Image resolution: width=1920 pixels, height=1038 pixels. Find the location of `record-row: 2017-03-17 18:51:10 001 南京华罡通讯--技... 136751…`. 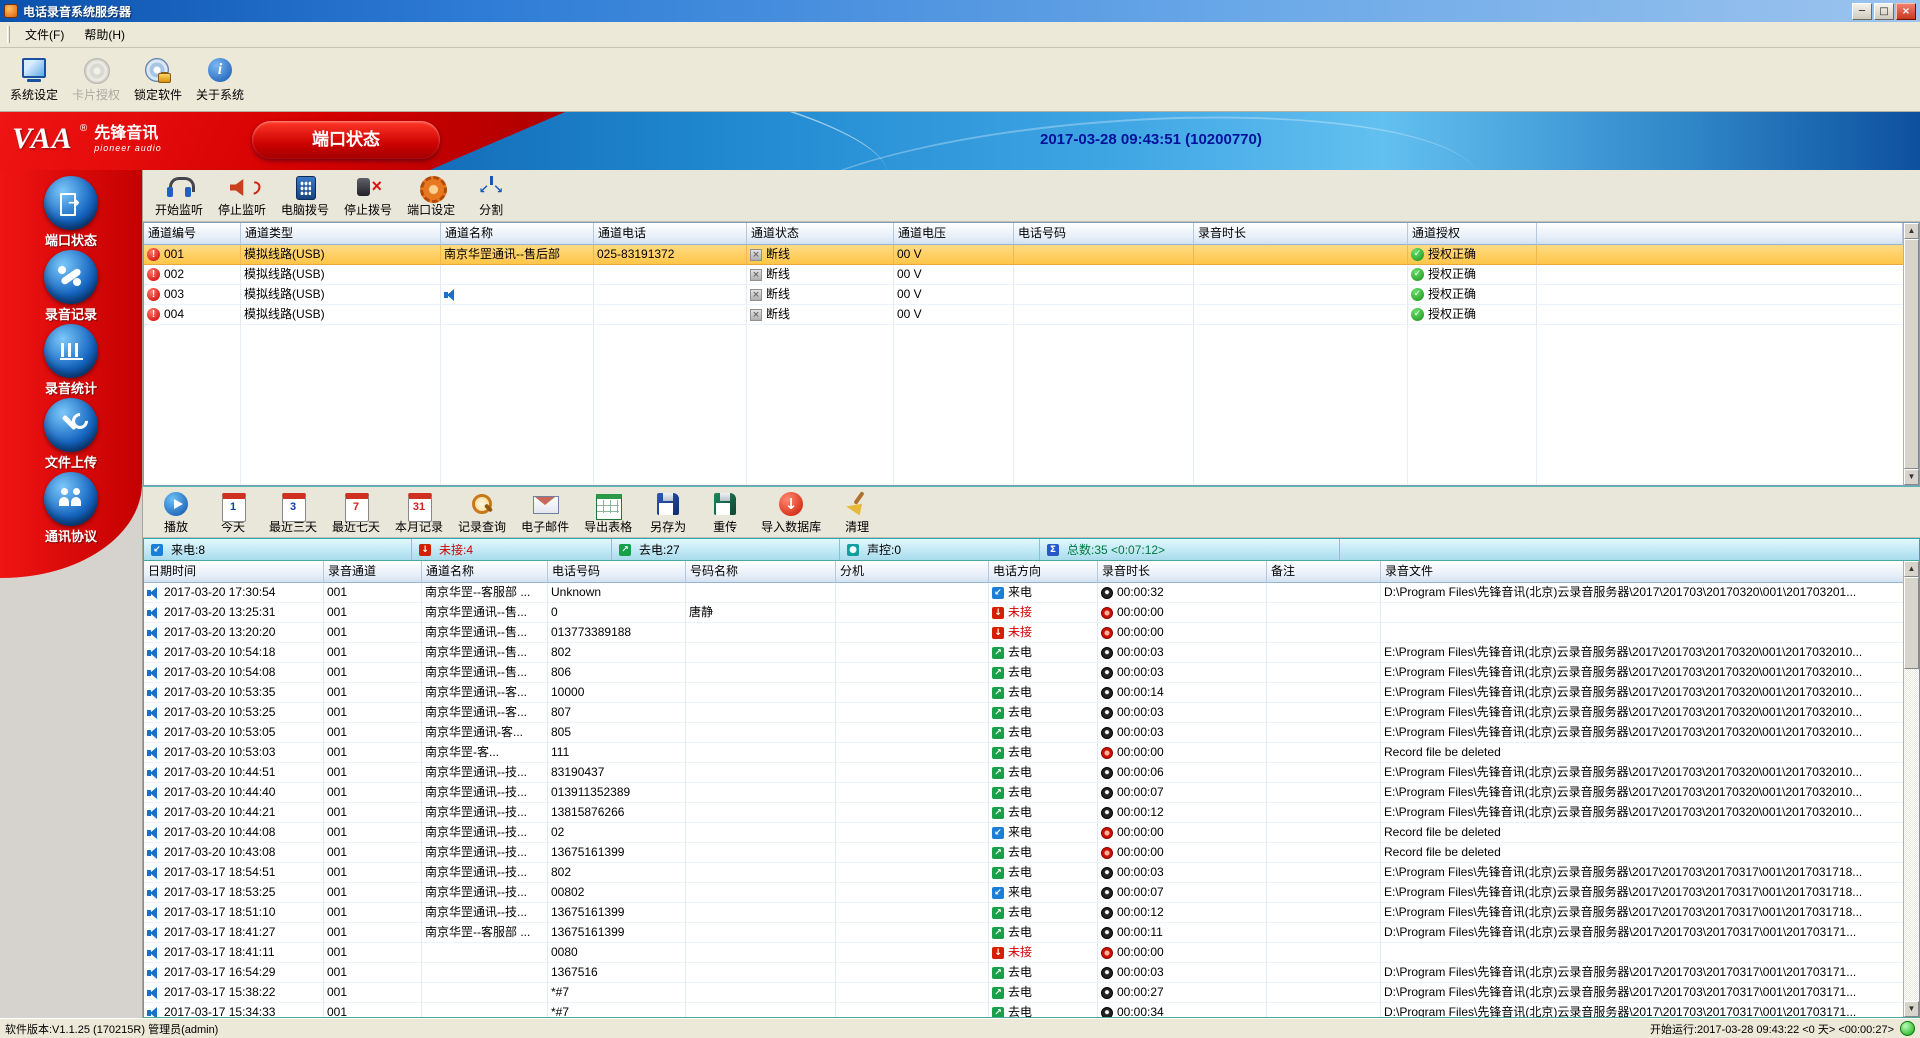

record-row: 2017-03-17 18:51:10 001 南京华罡通讯--技... 136751… is located at coordinates (1023, 913).